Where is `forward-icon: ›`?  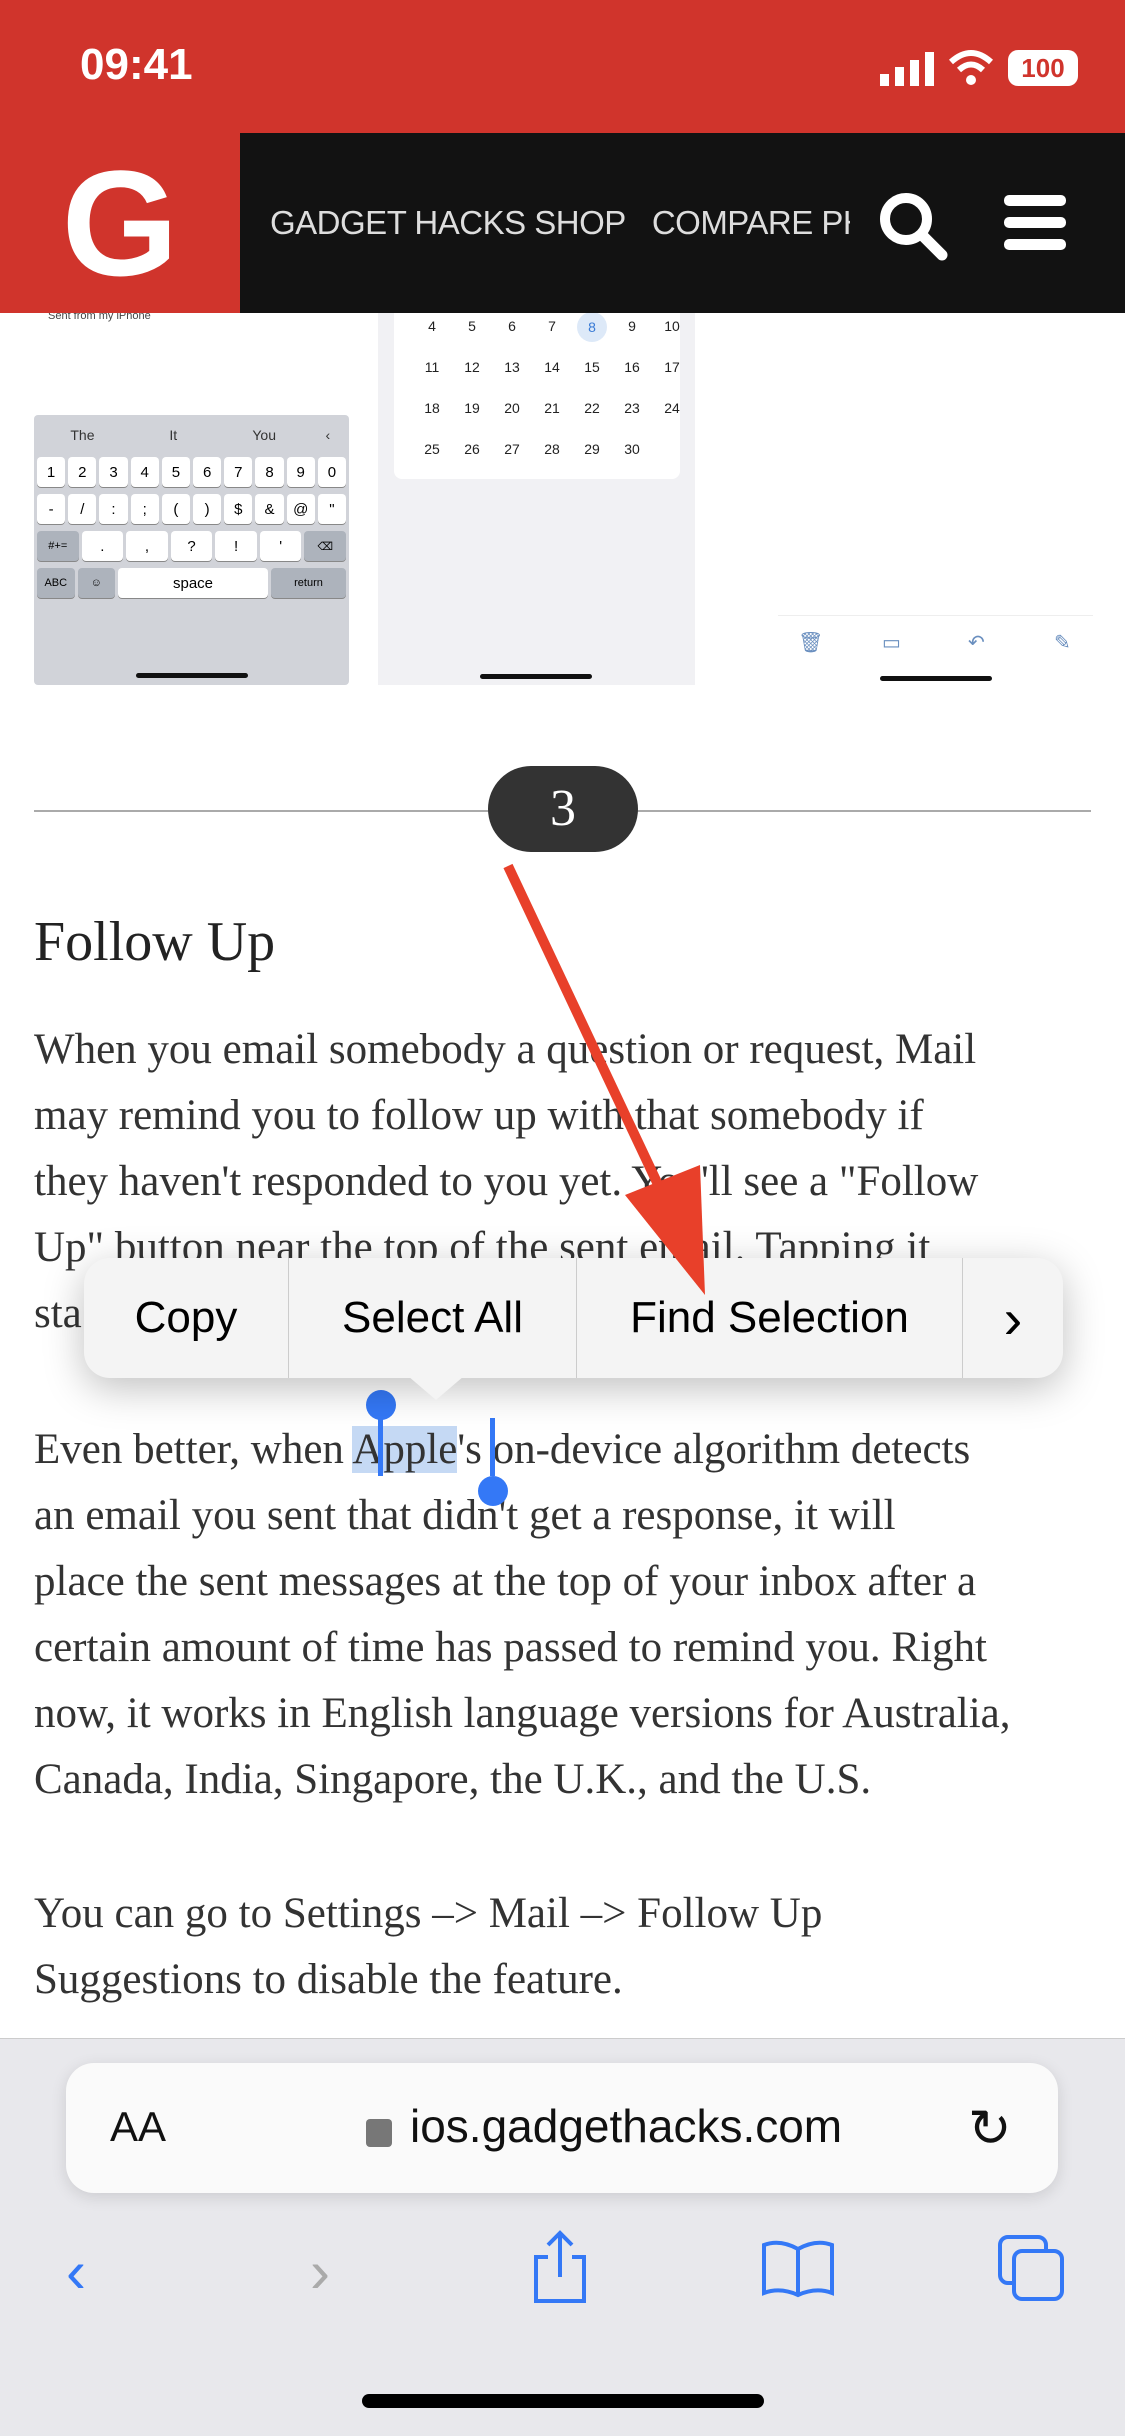 forward-icon: › is located at coordinates (320, 2271).